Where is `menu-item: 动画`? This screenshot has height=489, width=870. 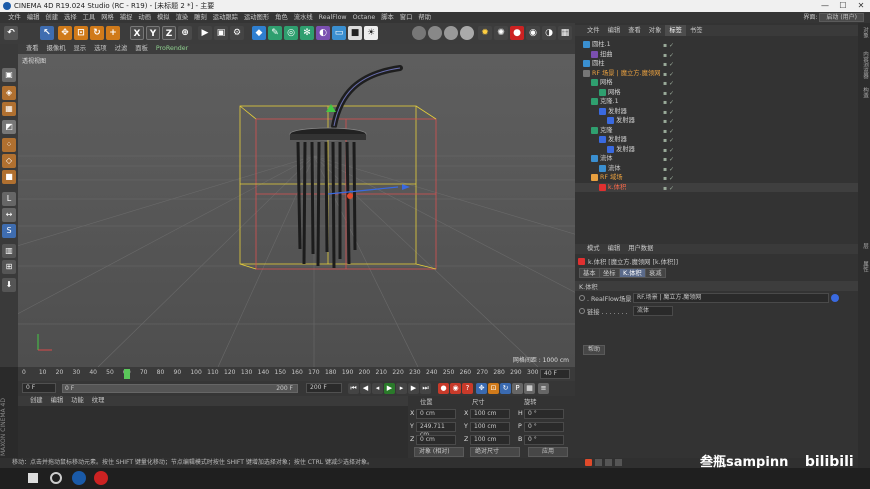 menu-item: 动画 is located at coordinates (144, 17).